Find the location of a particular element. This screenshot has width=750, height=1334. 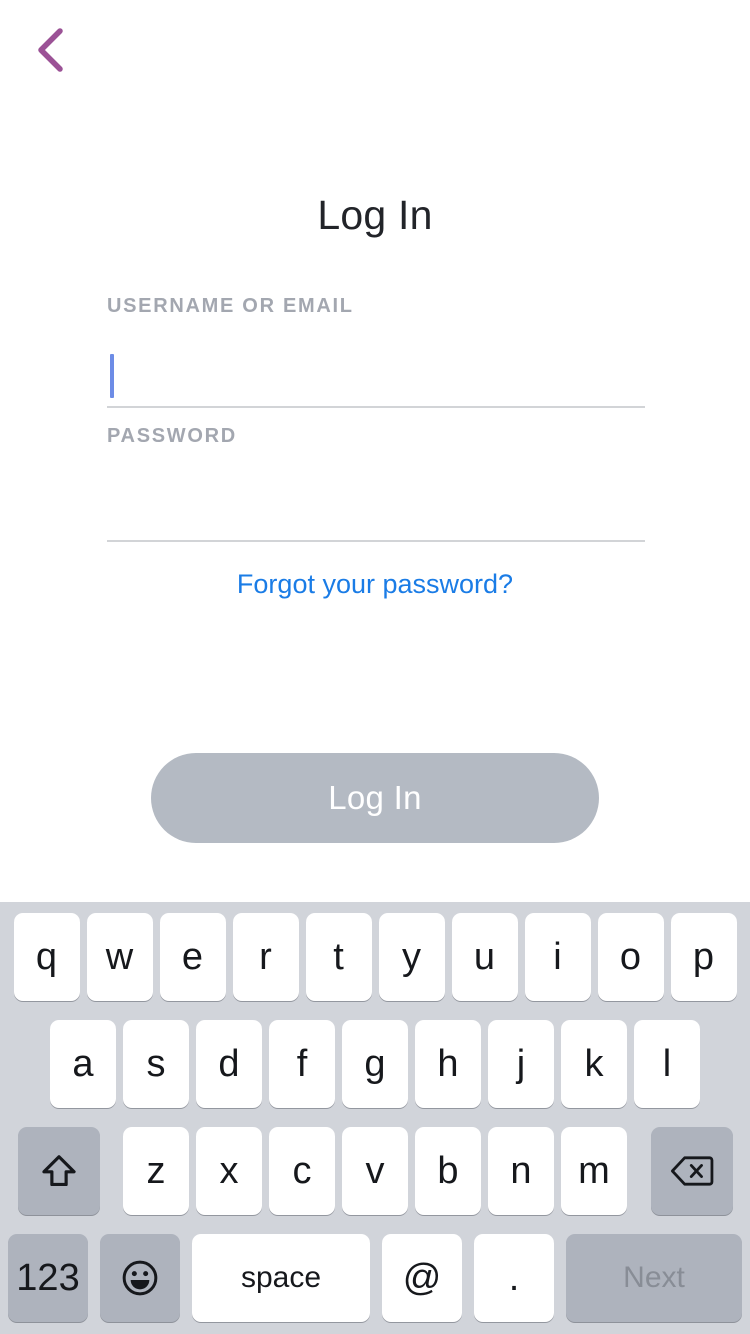

key-a: a is located at coordinates (83, 1064).